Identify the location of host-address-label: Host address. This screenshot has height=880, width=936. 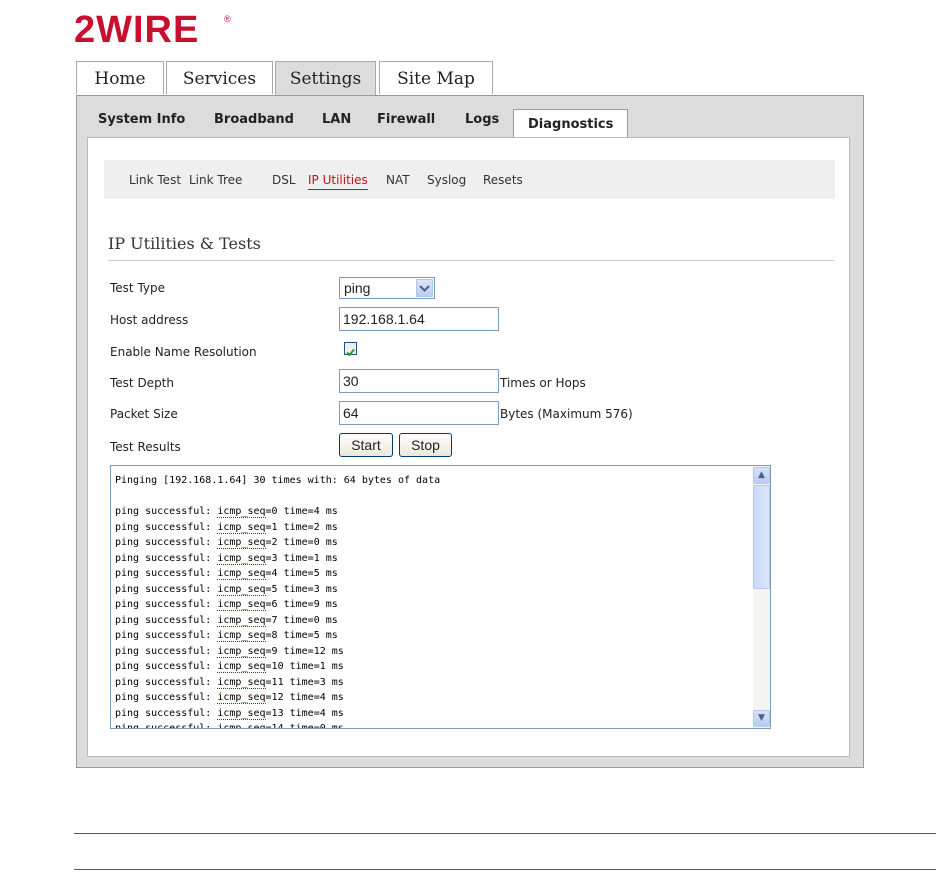
(149, 320).